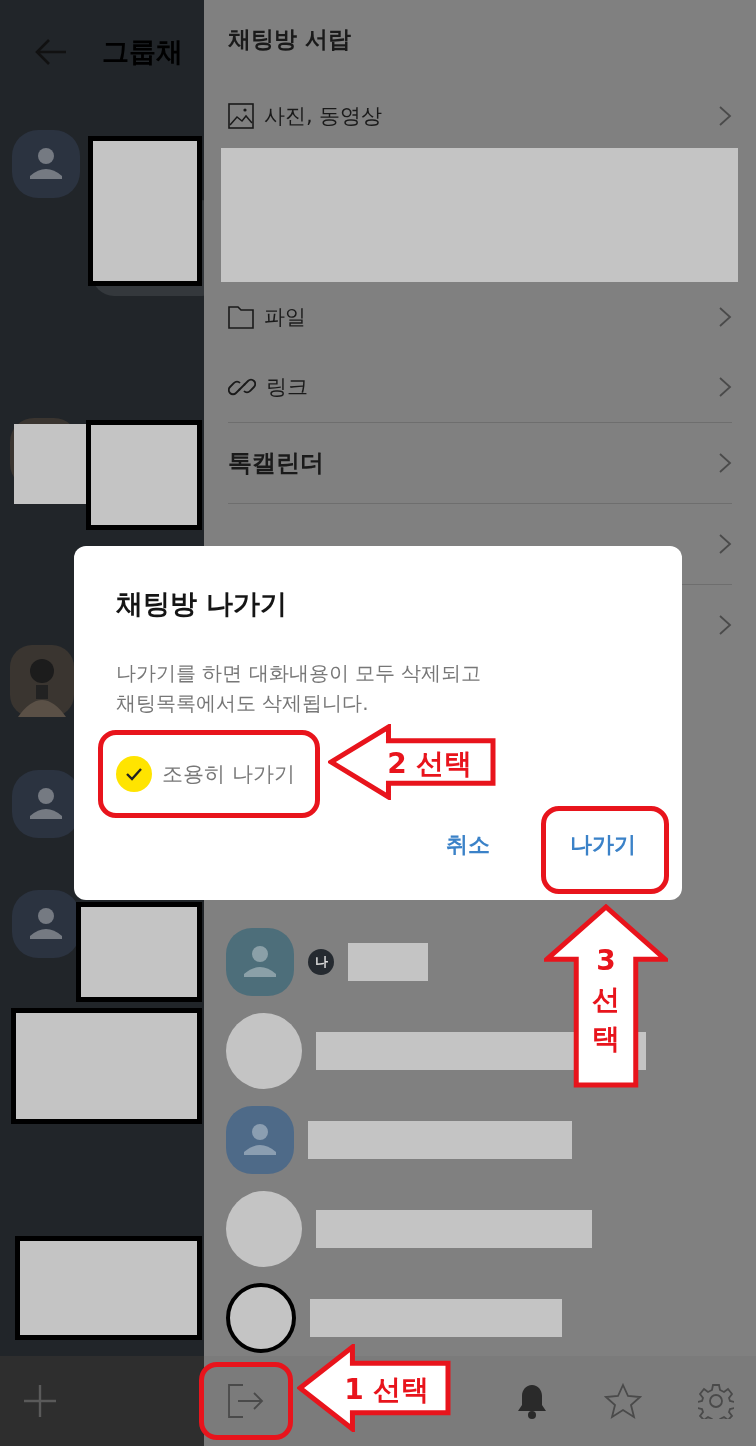 Image resolution: width=756 pixels, height=1446 pixels. I want to click on checkbox-label: 조용히 나가기, so click(228, 774).